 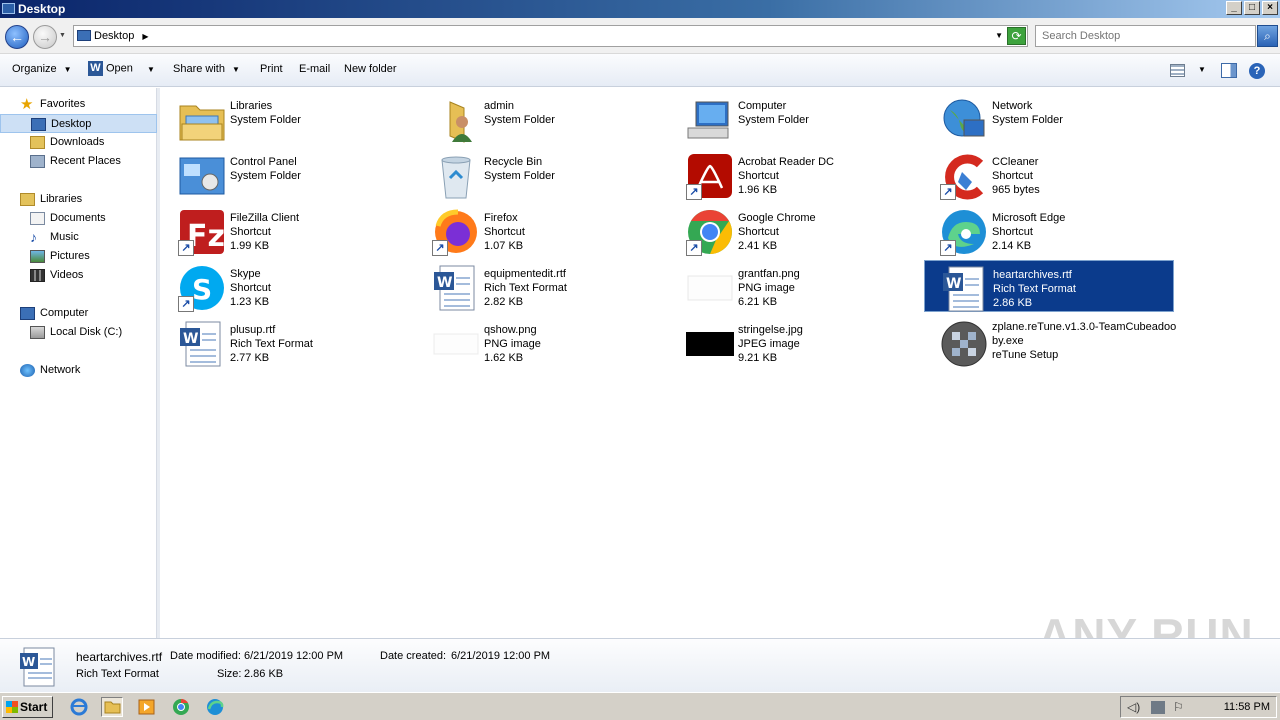 What do you see at coordinates (78, 104) in the screenshot?
I see `nav-favorites: ★ Favorites` at bounding box center [78, 104].